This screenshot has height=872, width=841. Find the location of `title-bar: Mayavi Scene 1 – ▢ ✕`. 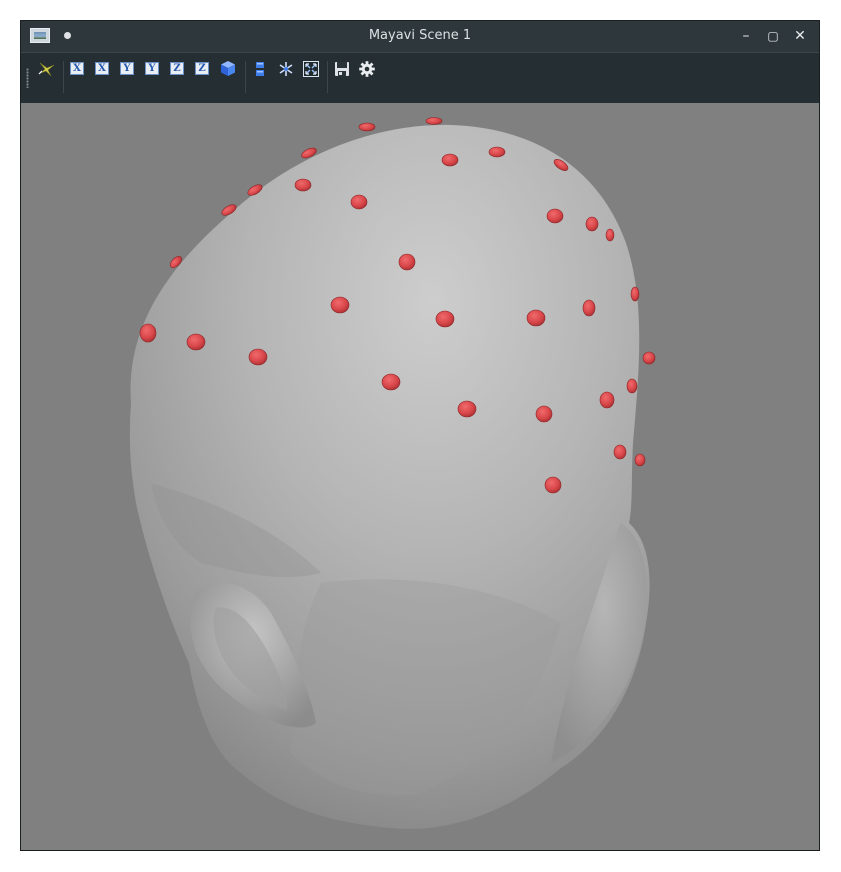

title-bar: Mayavi Scene 1 – ▢ ✕ is located at coordinates (420, 37).